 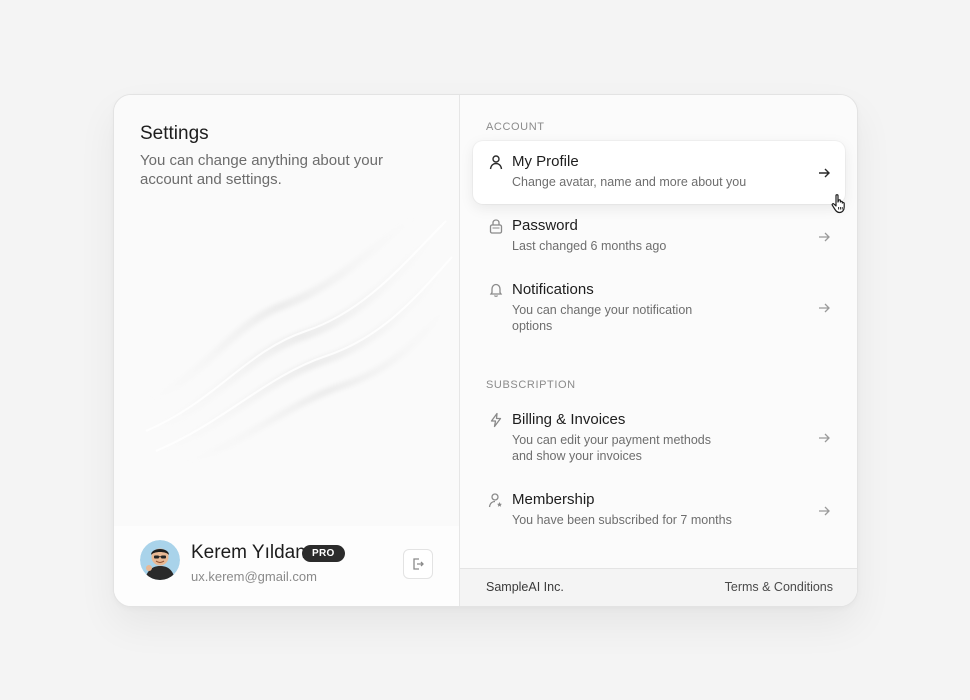 I want to click on user-email: ux.kerem@gmail.com, so click(x=254, y=576).